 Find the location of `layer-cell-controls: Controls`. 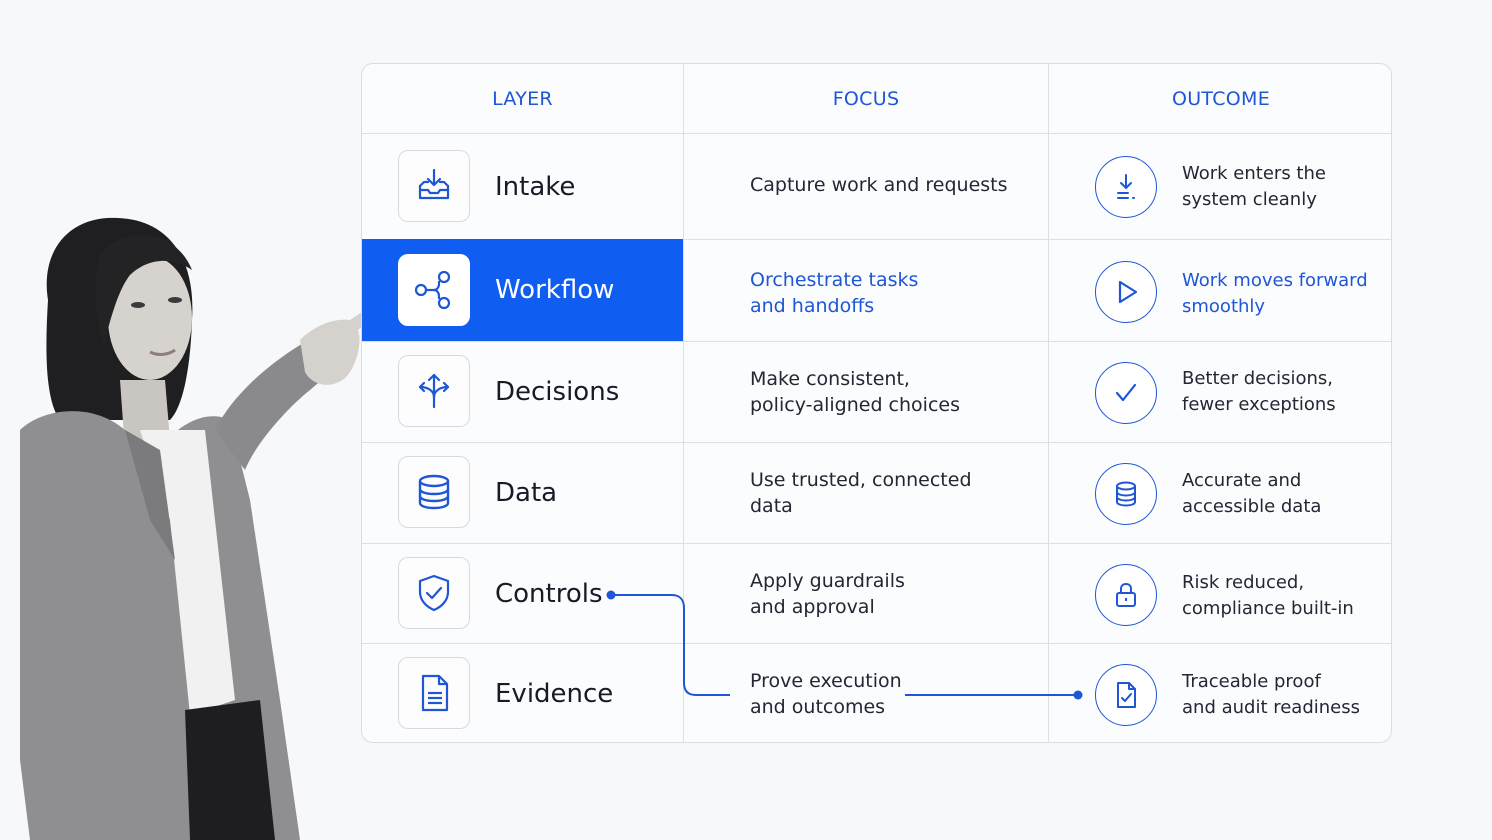

layer-cell-controls: Controls is located at coordinates (522, 593).